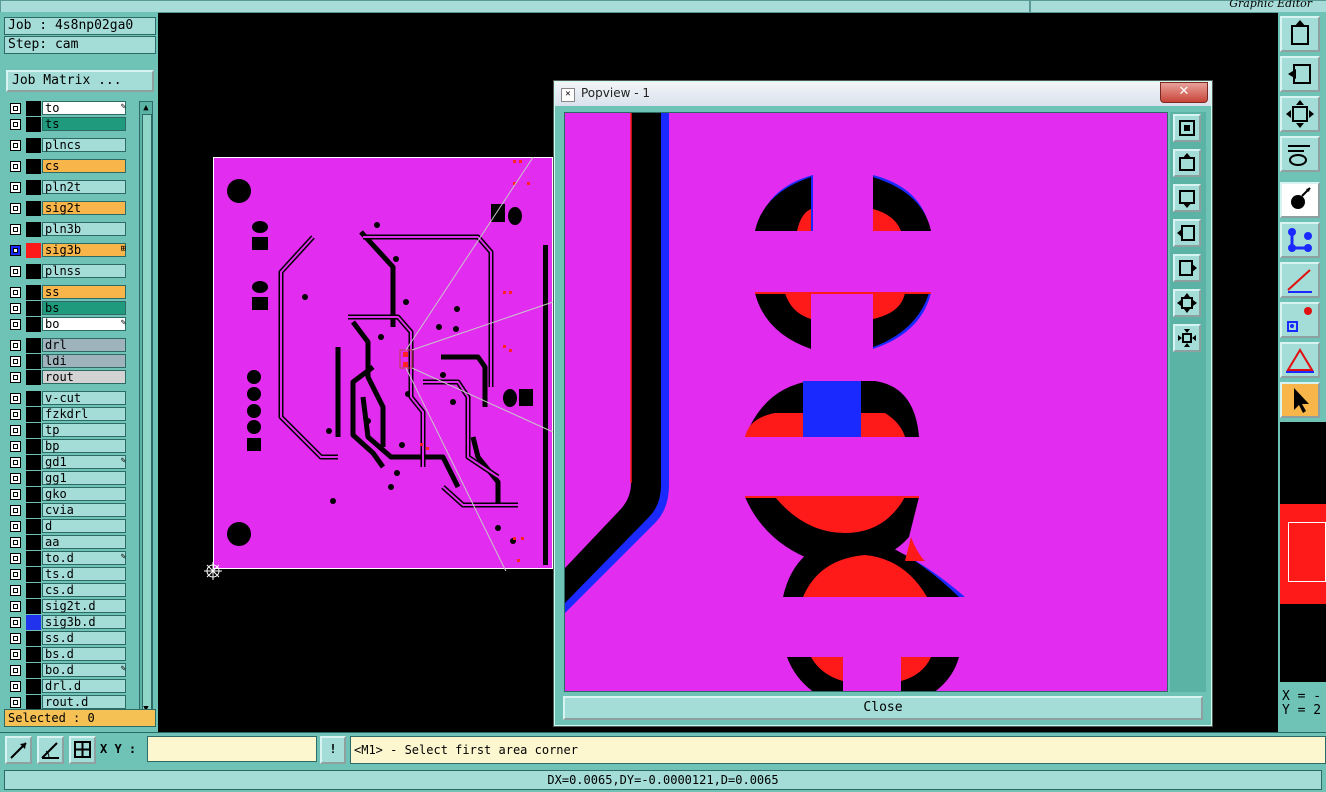 Image resolution: width=1326 pixels, height=792 pixels. I want to click on layer-name: d, so click(84, 526).